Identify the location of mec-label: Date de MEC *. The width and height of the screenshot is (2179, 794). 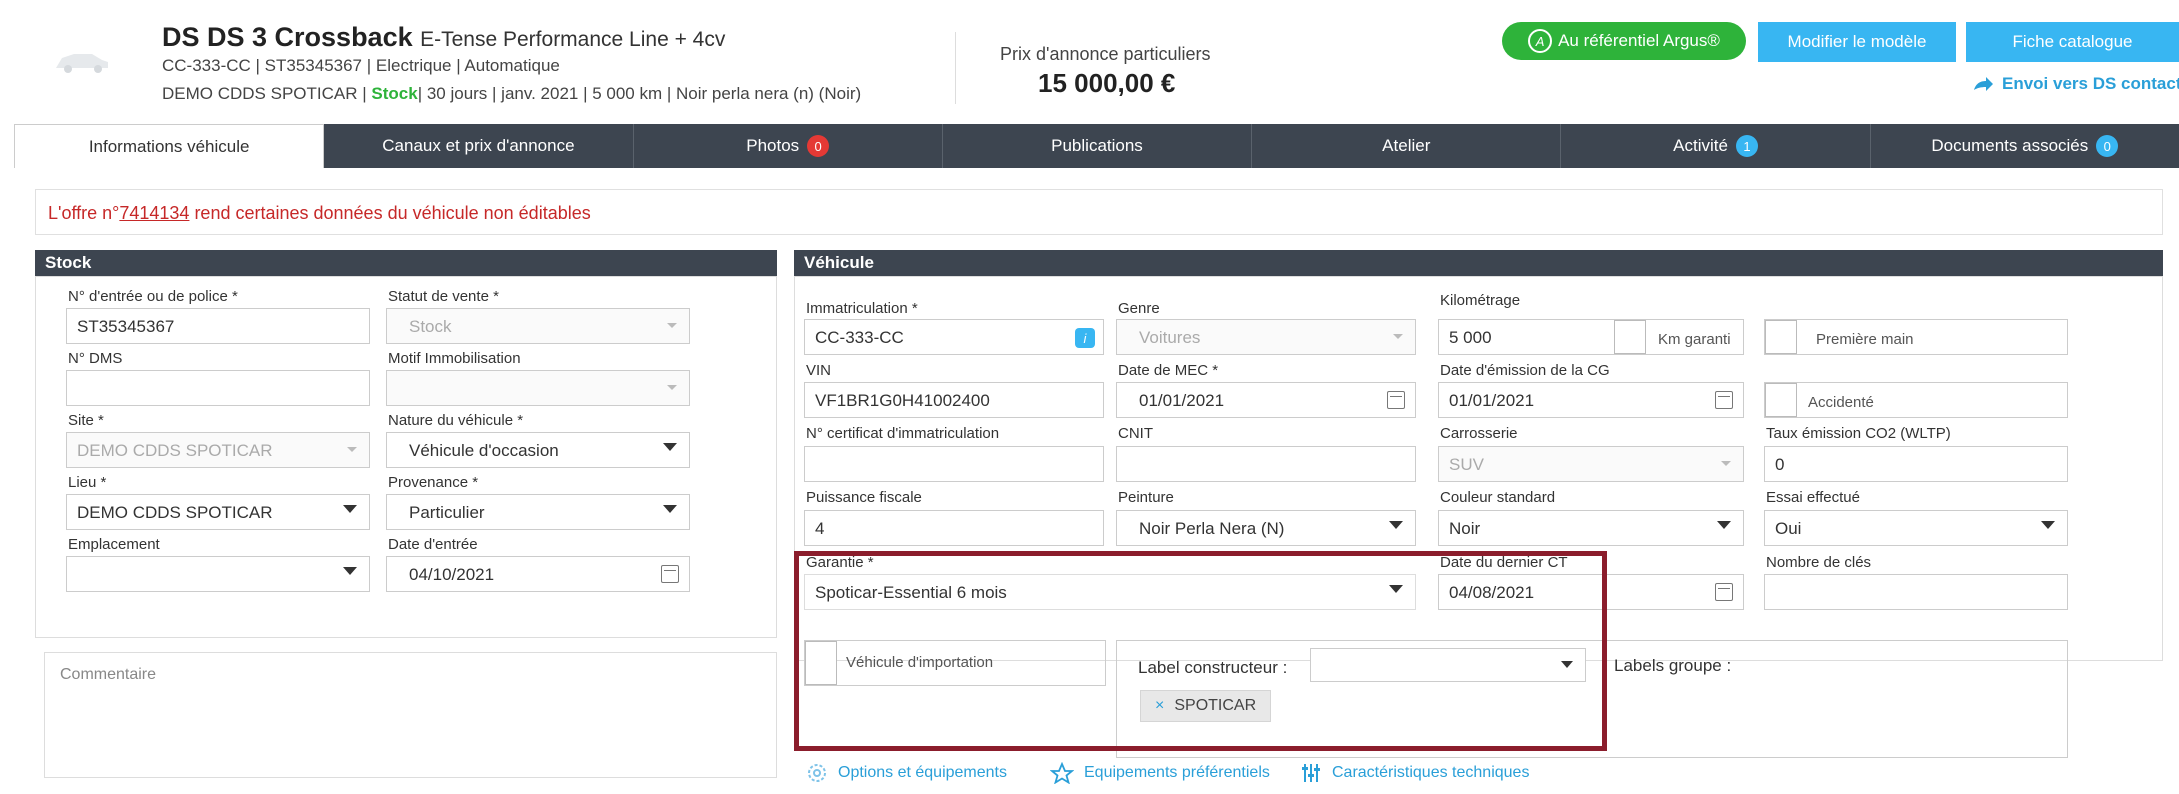
(1168, 370).